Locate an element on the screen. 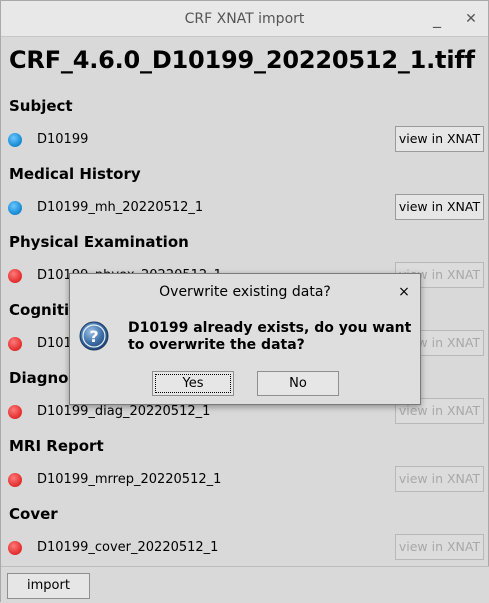 The height and width of the screenshot is (603, 489). section-value: D10199 is located at coordinates (63, 139).